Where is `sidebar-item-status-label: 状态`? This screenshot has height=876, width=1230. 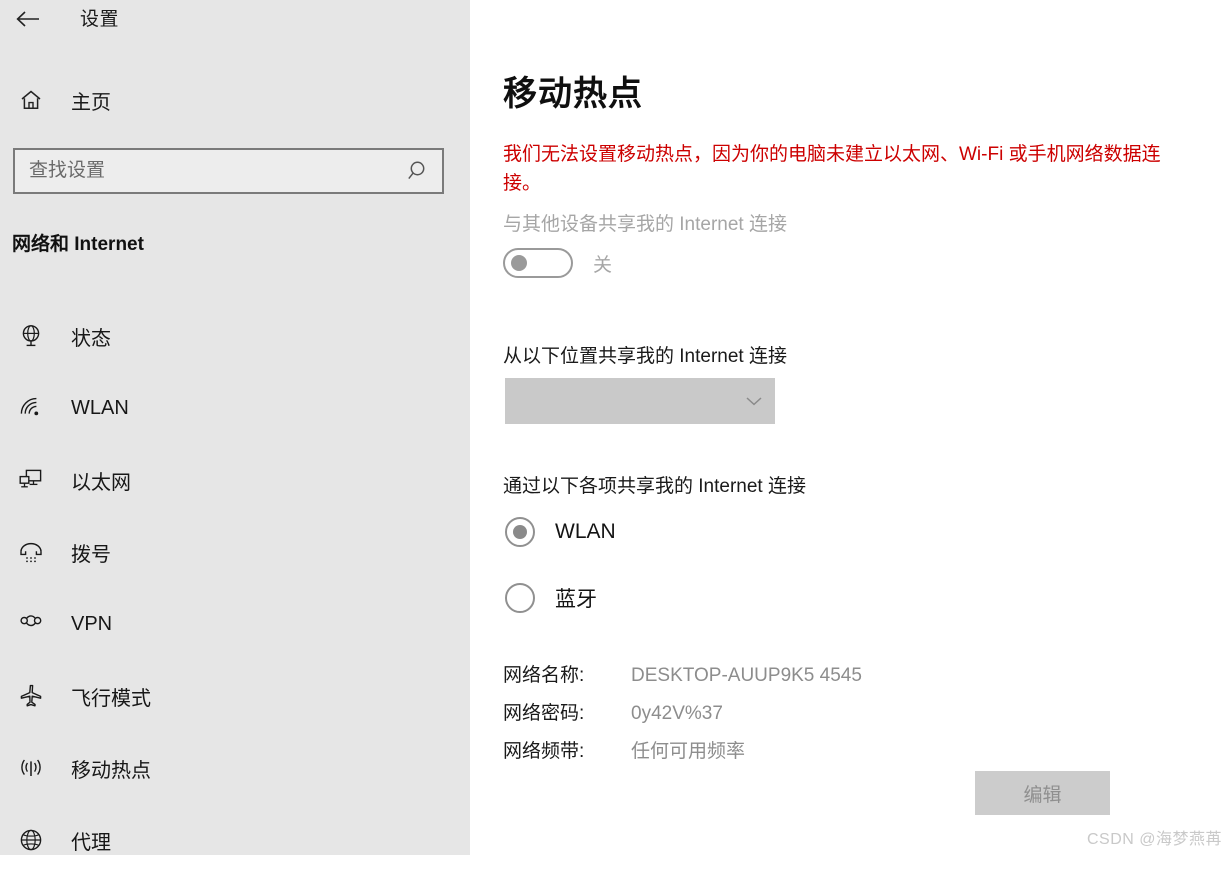
sidebar-item-status-label: 状态 is located at coordinates (91, 338).